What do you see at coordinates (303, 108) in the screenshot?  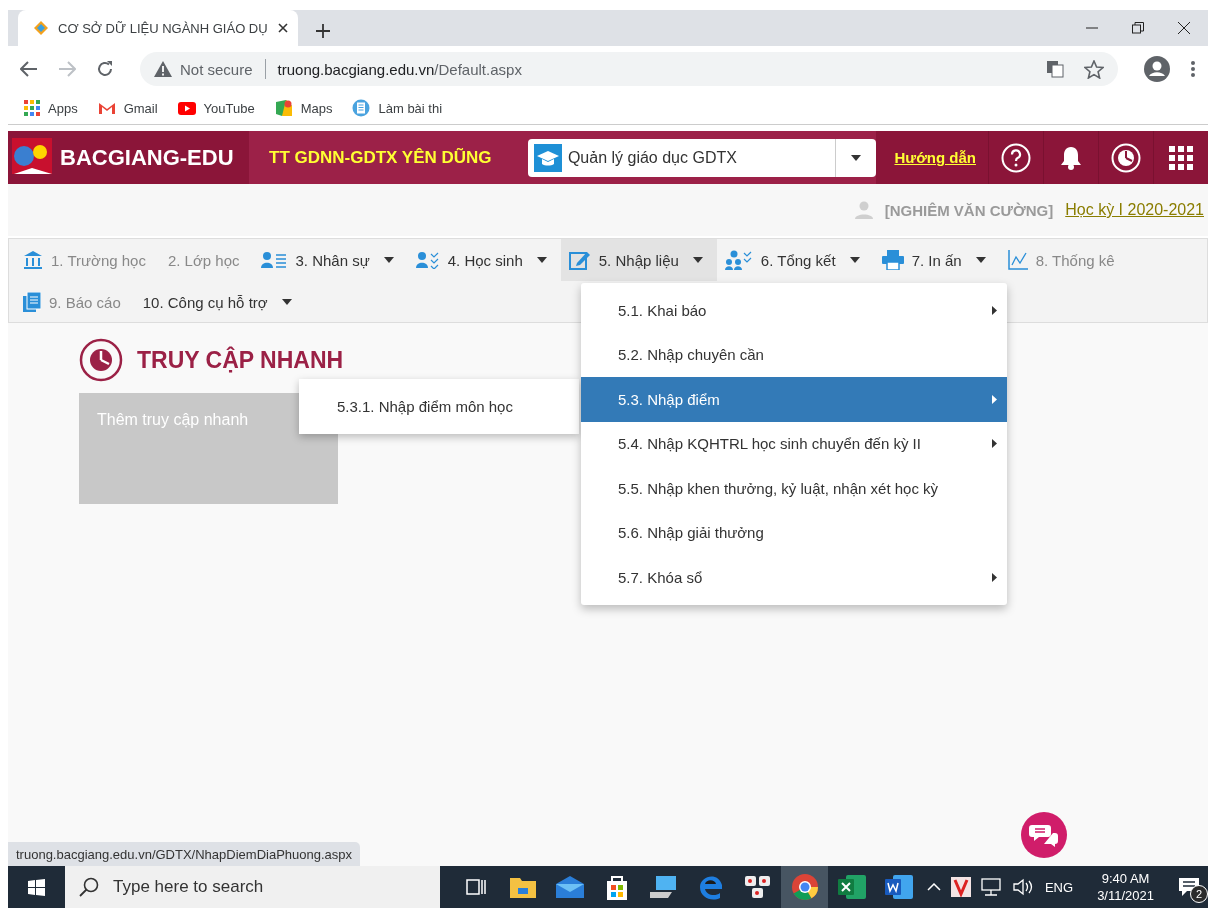 I see `bookmark: Maps` at bounding box center [303, 108].